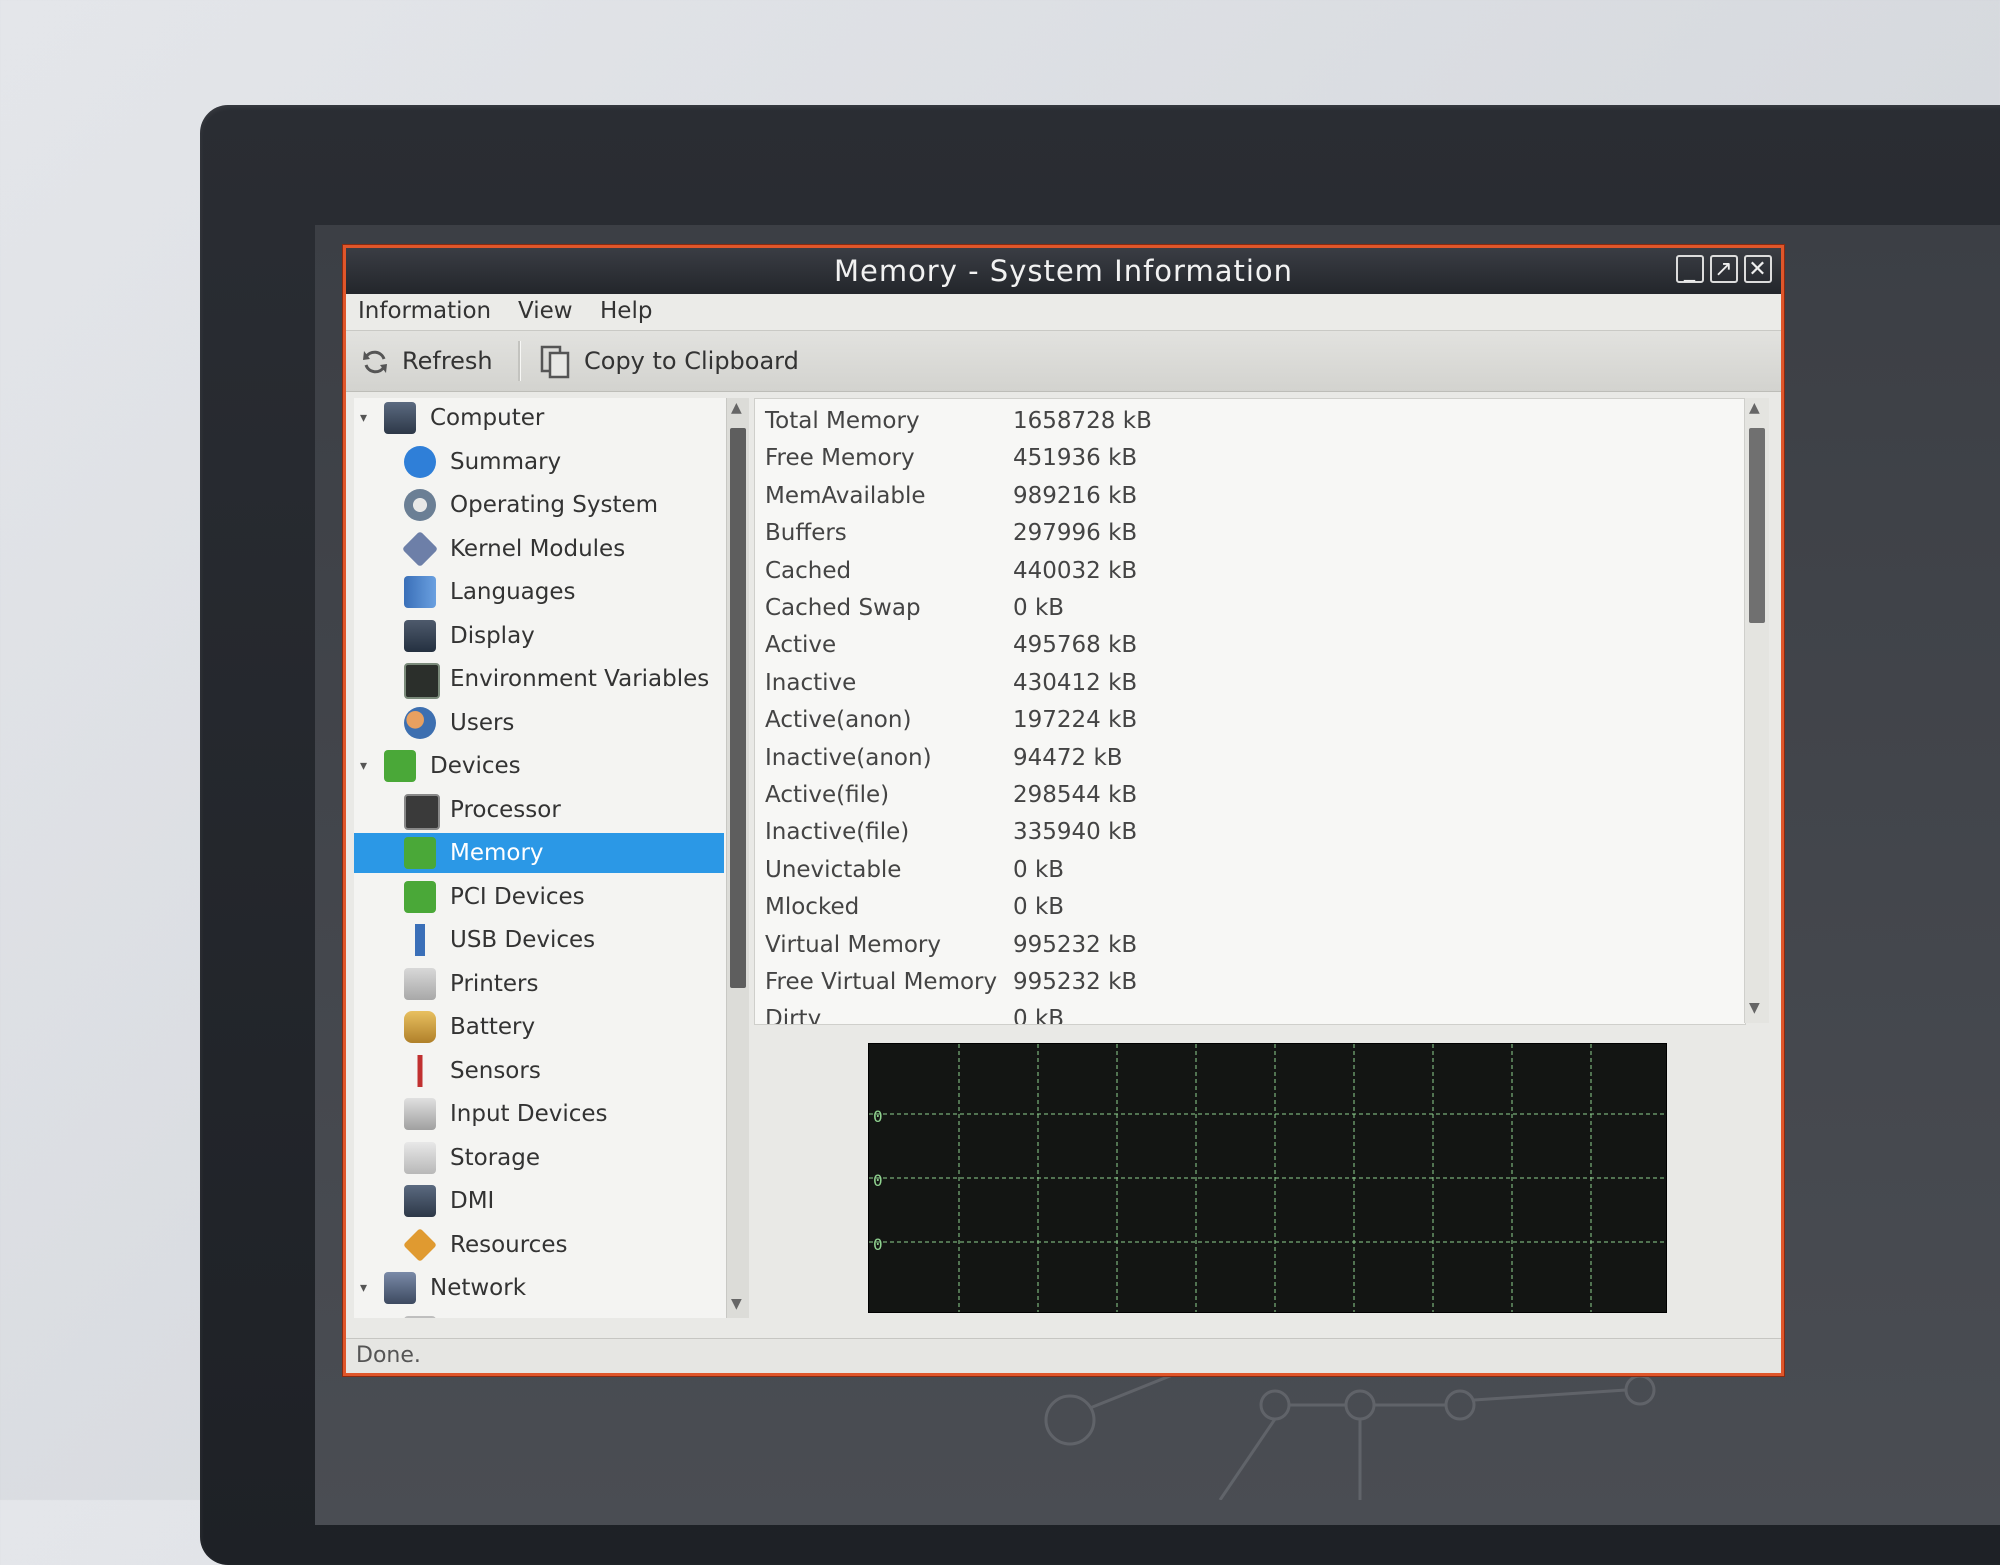 This screenshot has height=1565, width=2000. I want to click on memory-row-key: Active(file), so click(827, 795).